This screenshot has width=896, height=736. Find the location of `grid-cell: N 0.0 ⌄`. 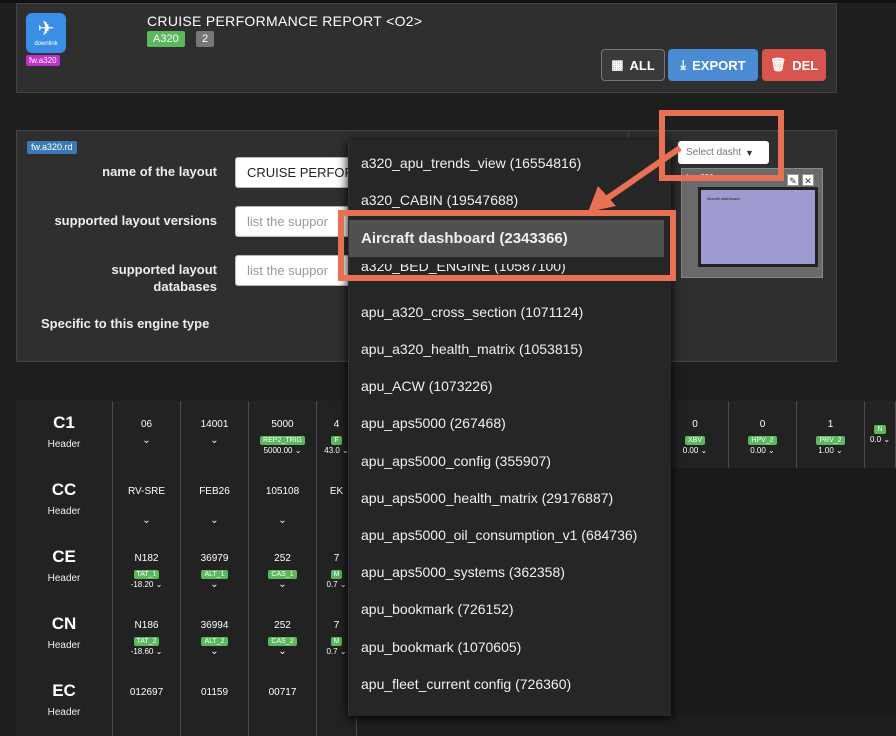

grid-cell: N 0.0 ⌄ is located at coordinates (880, 434).